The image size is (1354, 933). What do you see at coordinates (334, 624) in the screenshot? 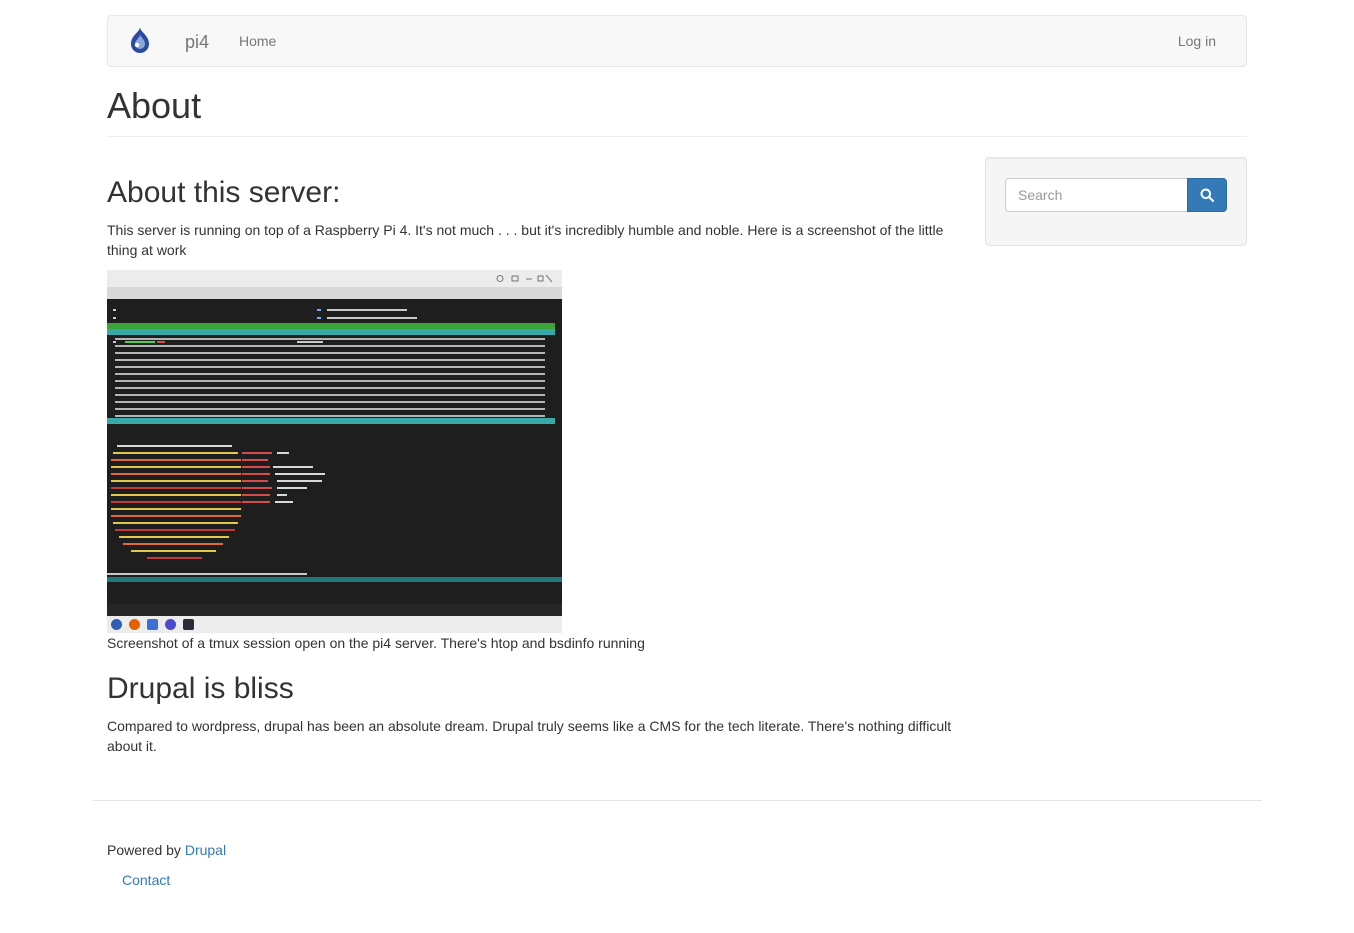
I see `terminal-taskbar` at bounding box center [334, 624].